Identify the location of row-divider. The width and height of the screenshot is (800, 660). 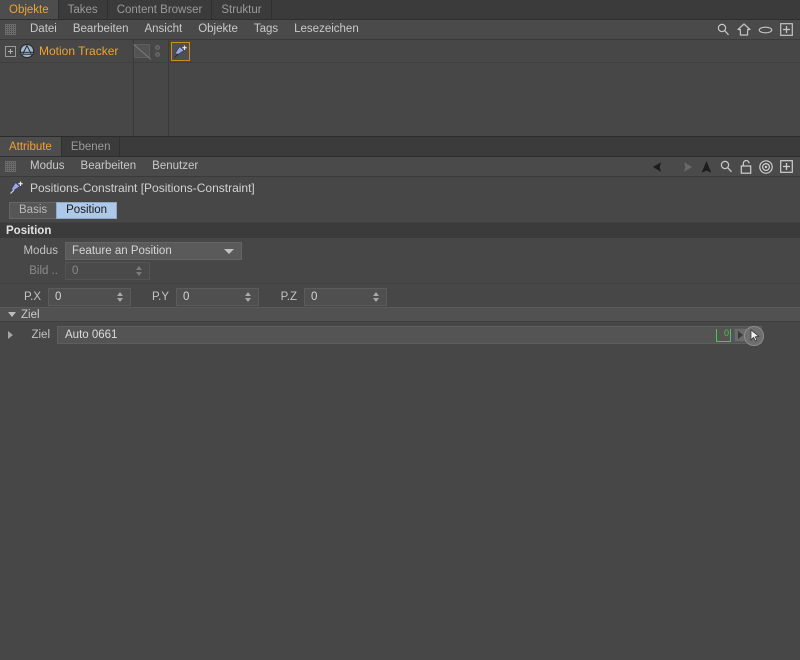
(400, 283).